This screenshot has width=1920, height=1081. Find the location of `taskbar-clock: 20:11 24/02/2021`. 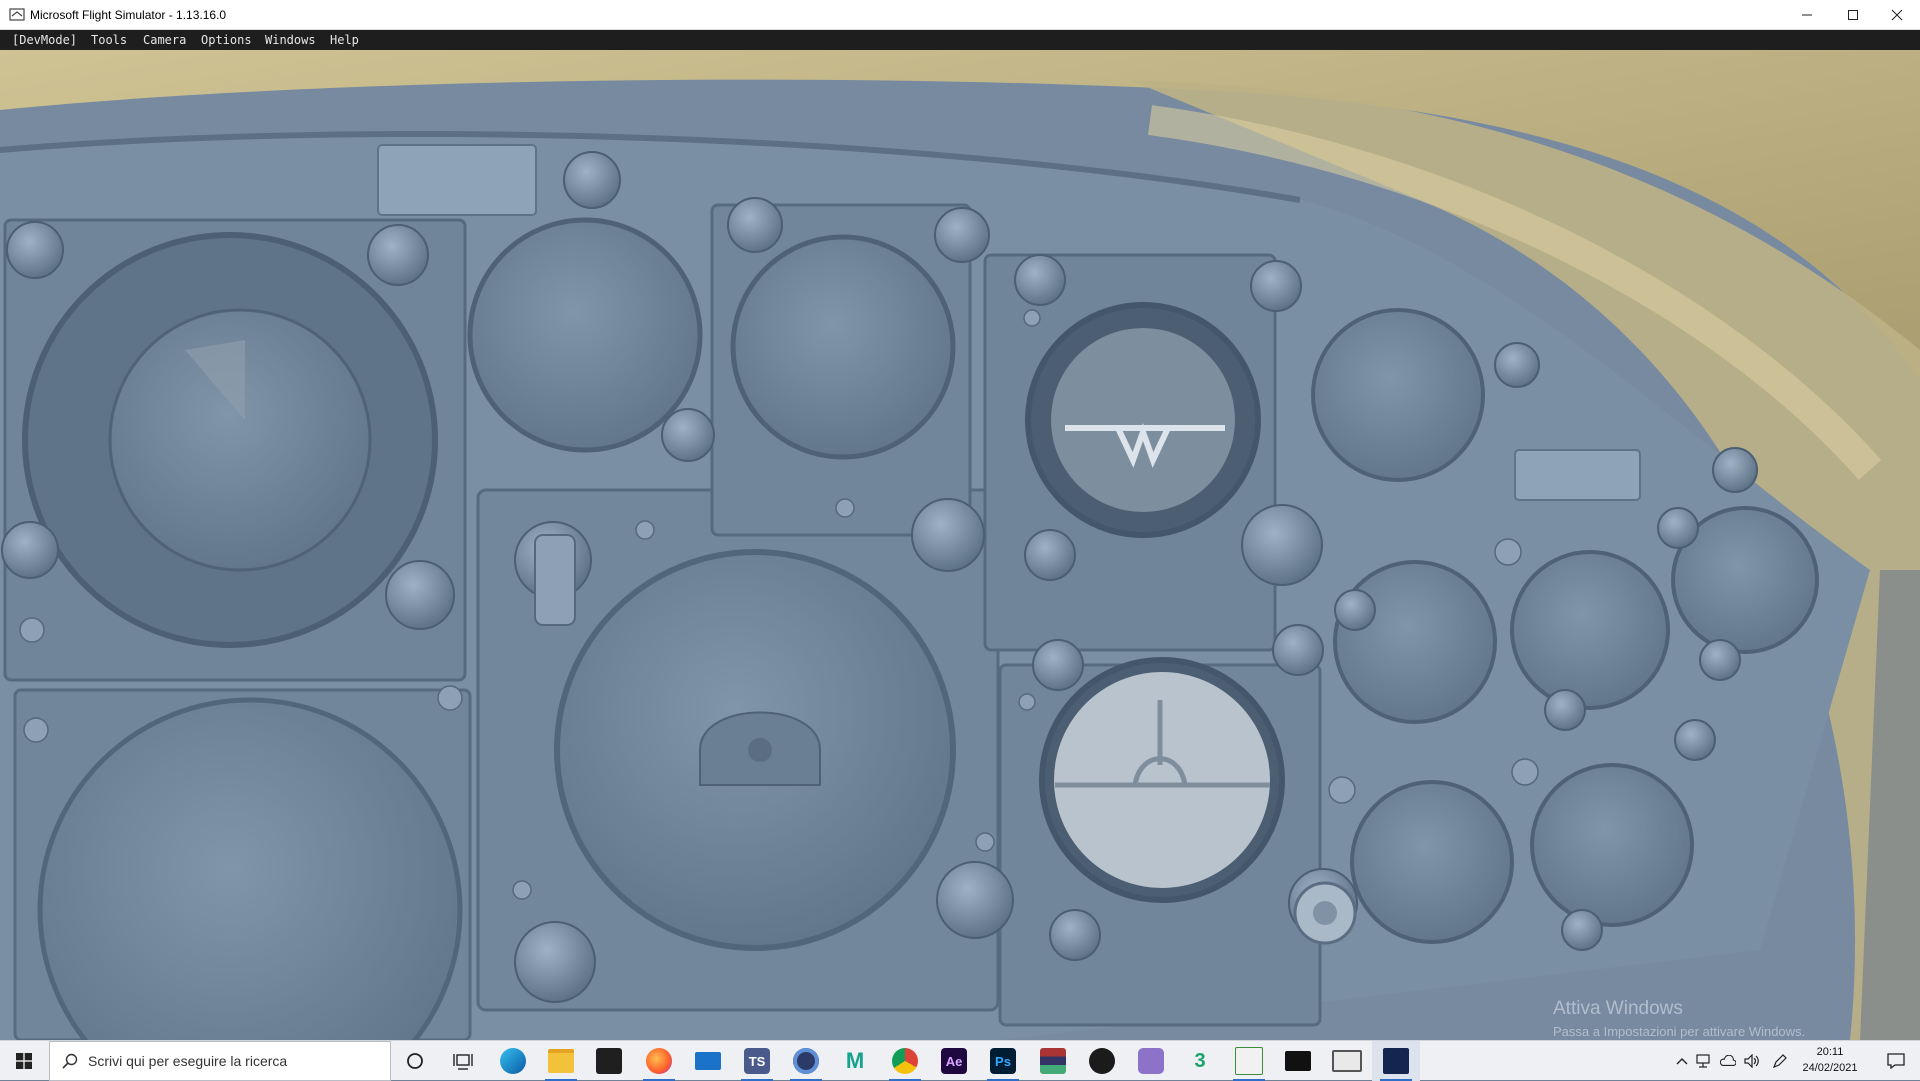

taskbar-clock: 20:11 24/02/2021 is located at coordinates (1830, 1060).